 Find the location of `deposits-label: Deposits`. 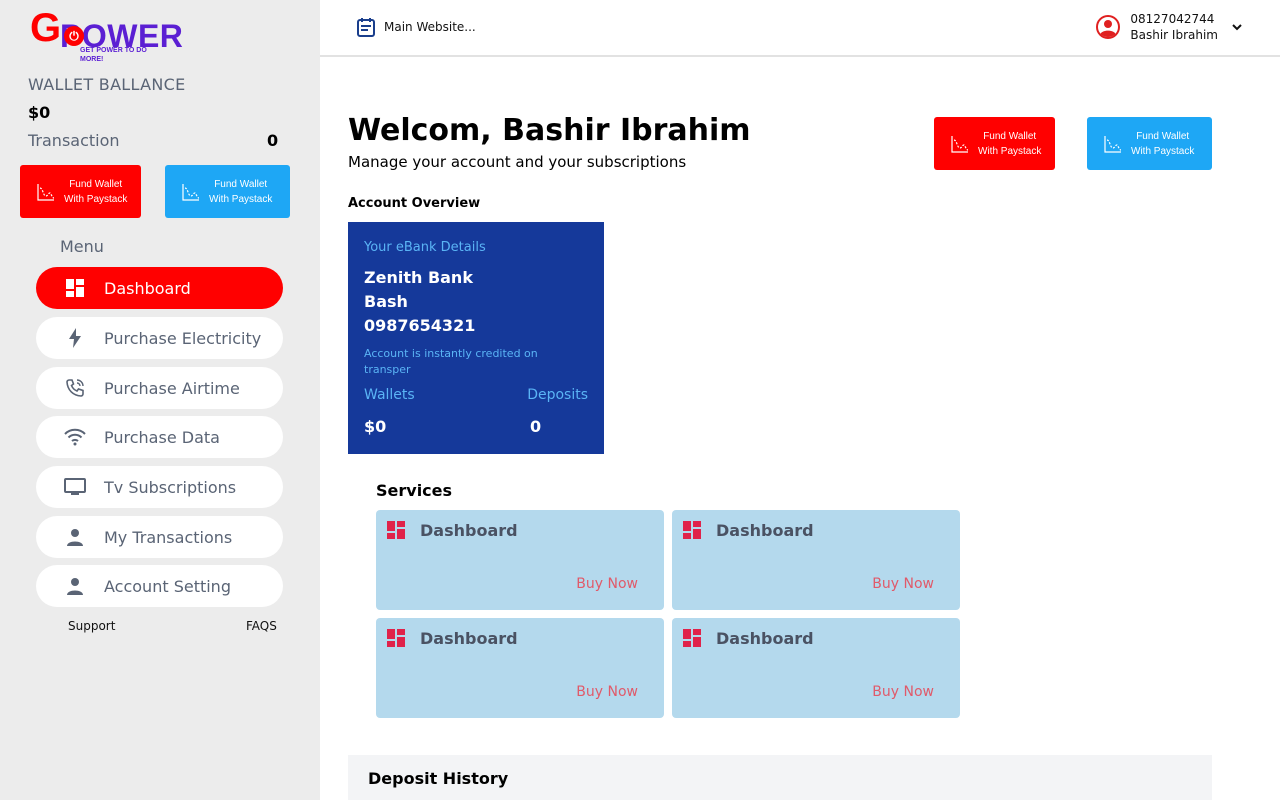

deposits-label: Deposits is located at coordinates (557, 395).